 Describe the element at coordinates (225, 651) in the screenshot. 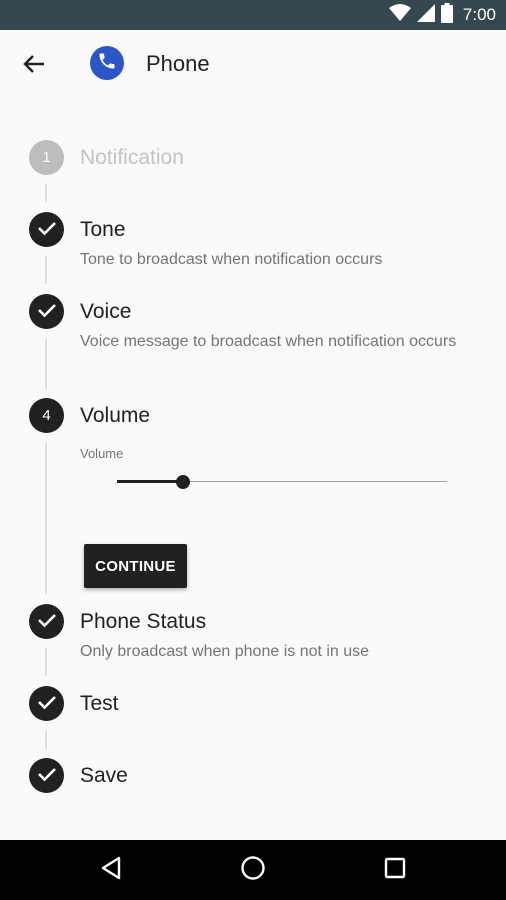

I see `step-subtitle: Only broadcast when phone is not in use` at that location.